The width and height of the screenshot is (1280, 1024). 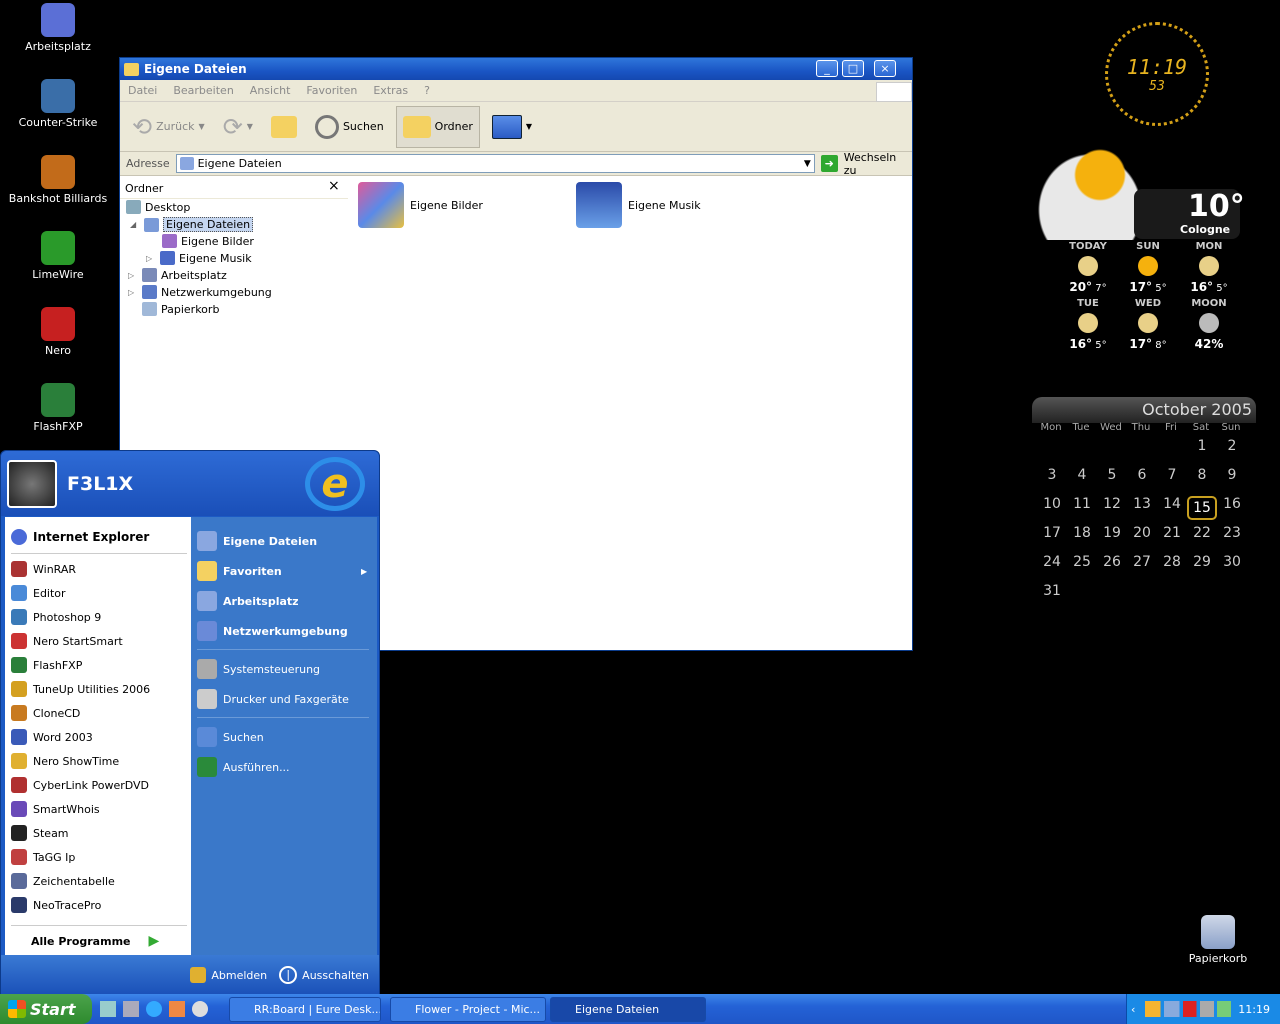 What do you see at coordinates (95, 941) in the screenshot?
I see `all-programs-button: Alle Programme ▶` at bounding box center [95, 941].